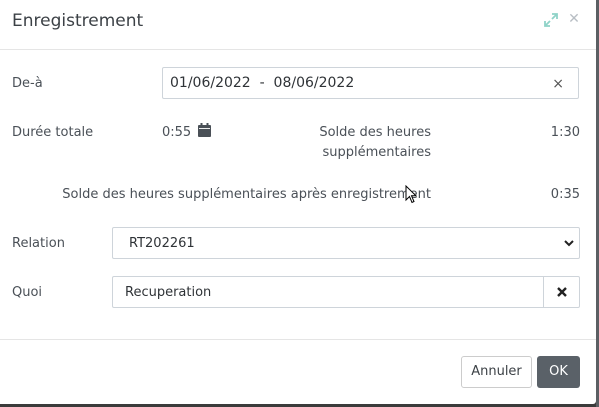 Image resolution: width=599 pixels, height=407 pixels. Describe the element at coordinates (569, 243) in the screenshot. I see `chevron-down-icon` at that location.